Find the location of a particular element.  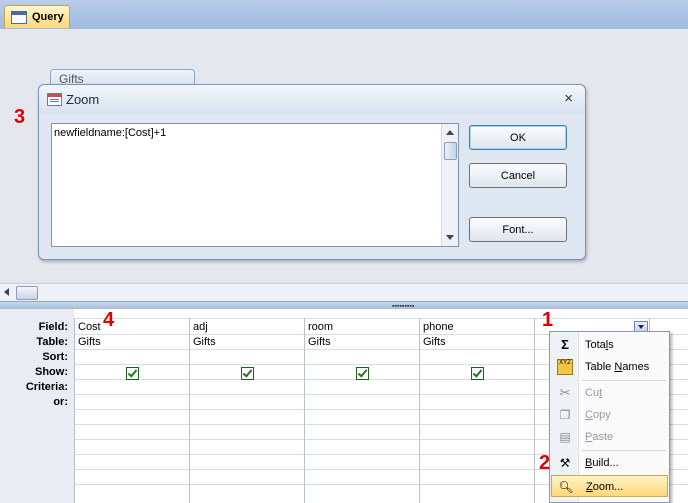

zoom-text-area: newfieldname:[Cost]+1 is located at coordinates (255, 185).